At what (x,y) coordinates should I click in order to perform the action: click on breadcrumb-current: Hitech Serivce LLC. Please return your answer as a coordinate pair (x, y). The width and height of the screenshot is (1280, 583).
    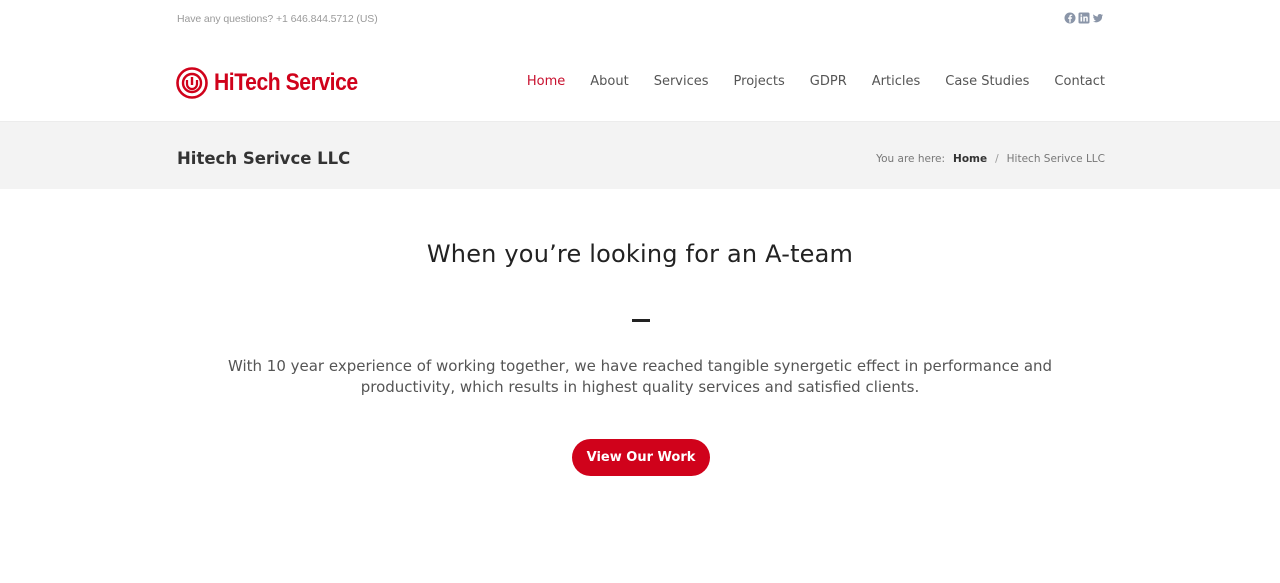
    Looking at the image, I should click on (1055, 159).